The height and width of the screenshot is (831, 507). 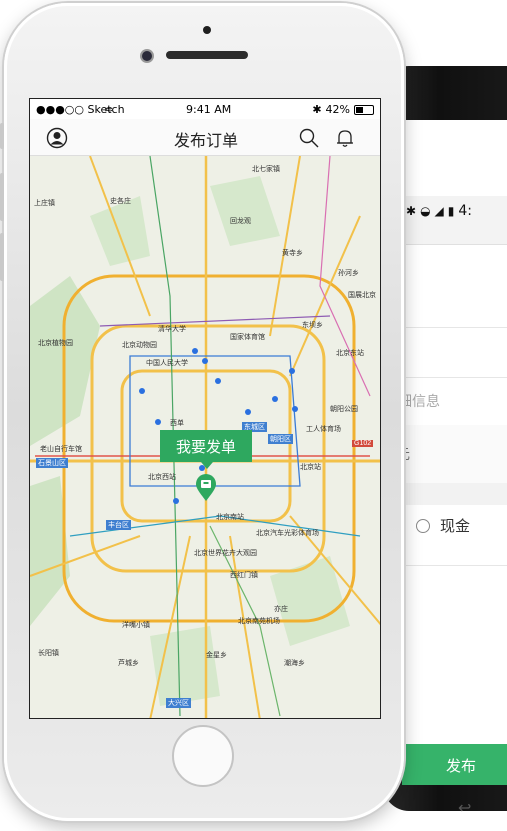 What do you see at coordinates (310, 467) in the screenshot?
I see `map-label: 北京站` at bounding box center [310, 467].